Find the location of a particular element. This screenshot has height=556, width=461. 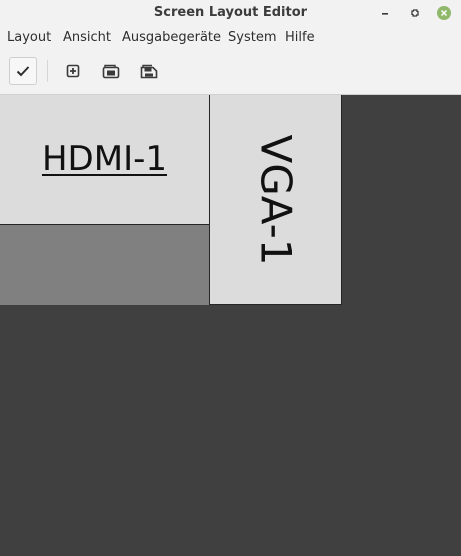

save-layout-button is located at coordinates (149, 71).